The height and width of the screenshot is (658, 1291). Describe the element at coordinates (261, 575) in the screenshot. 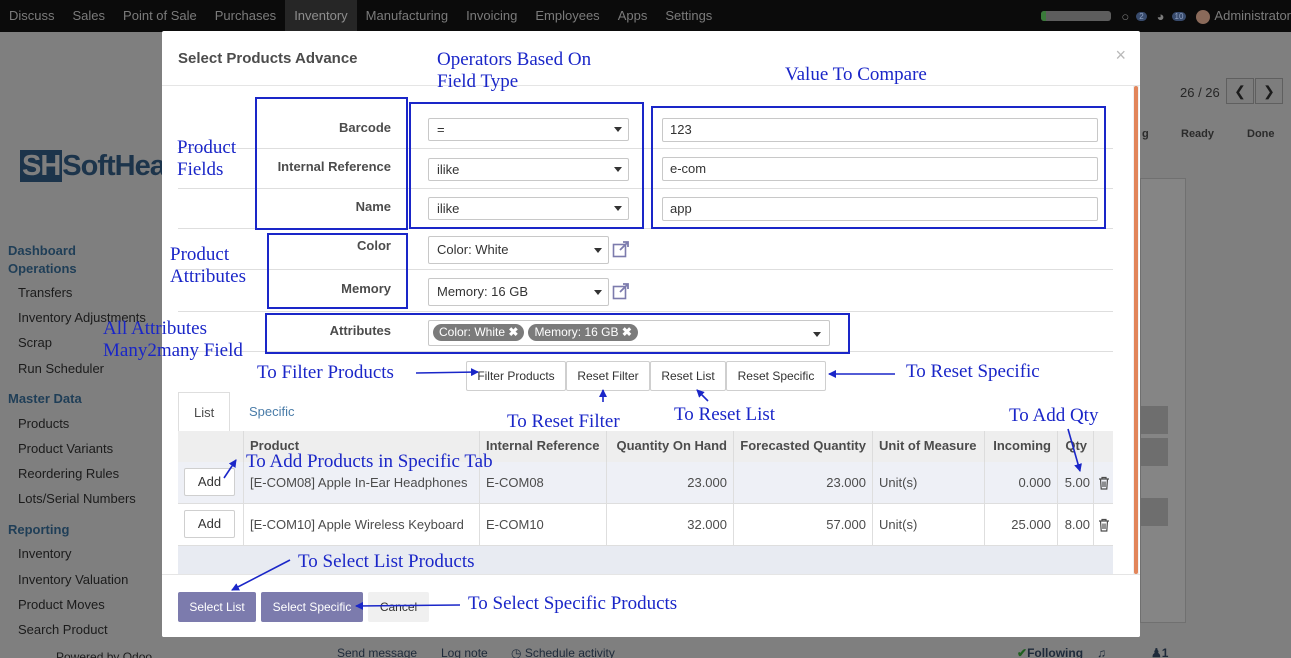

I see `arrow-to-select-list` at that location.